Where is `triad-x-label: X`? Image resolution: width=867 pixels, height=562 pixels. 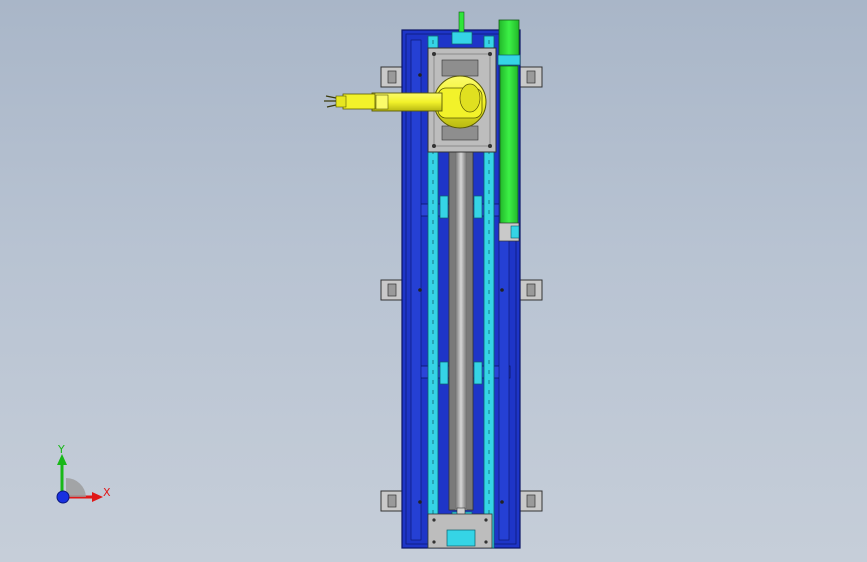 triad-x-label: X is located at coordinates (107, 492).